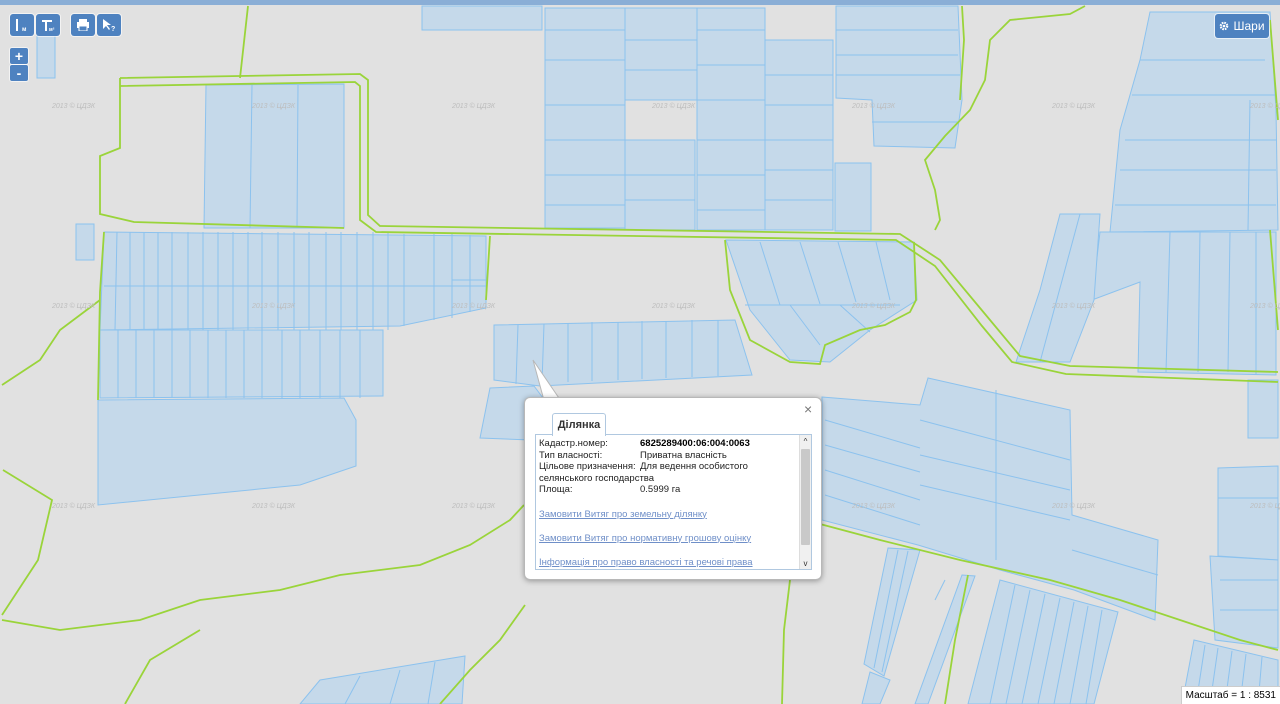 The image size is (1280, 704). Describe the element at coordinates (805, 441) in the screenshot. I see `scroll-up-icon: ^` at that location.